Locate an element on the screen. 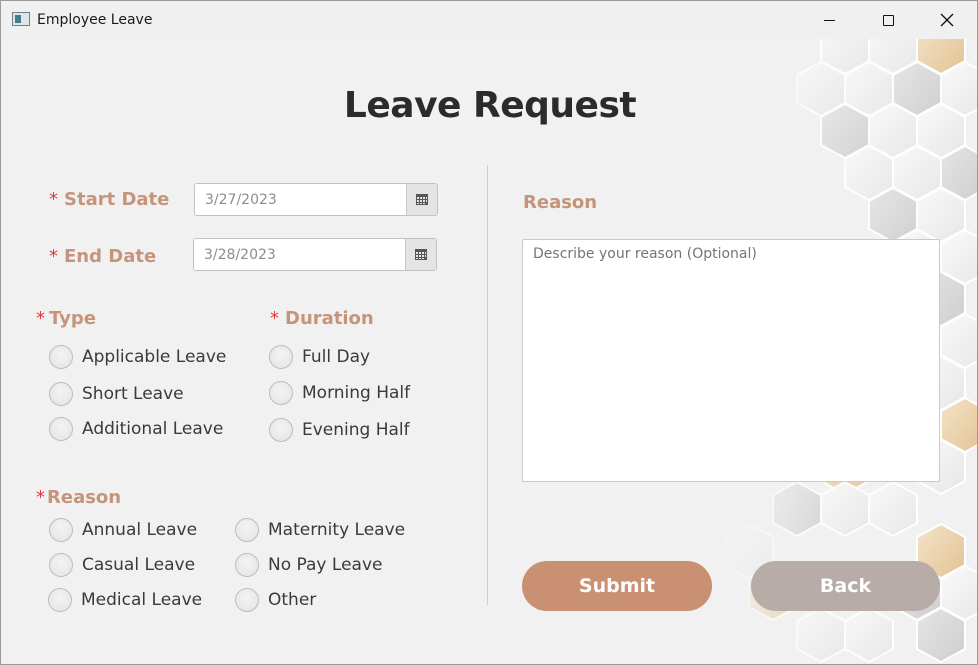  minimize-icon is located at coordinates (829, 20).